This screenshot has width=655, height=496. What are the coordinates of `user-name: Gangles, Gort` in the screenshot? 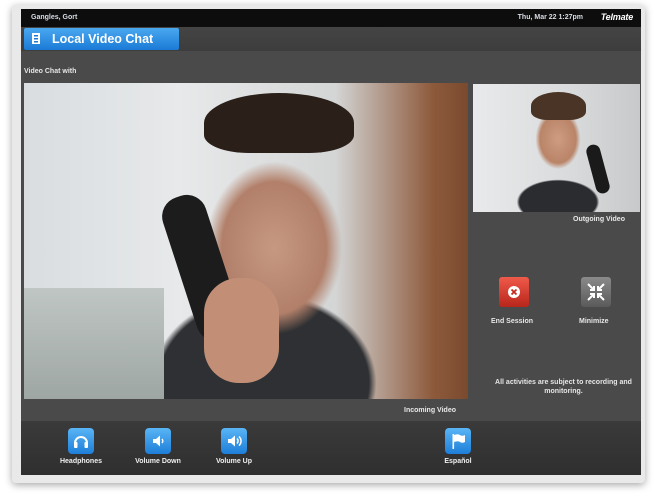 It's located at (54, 17).